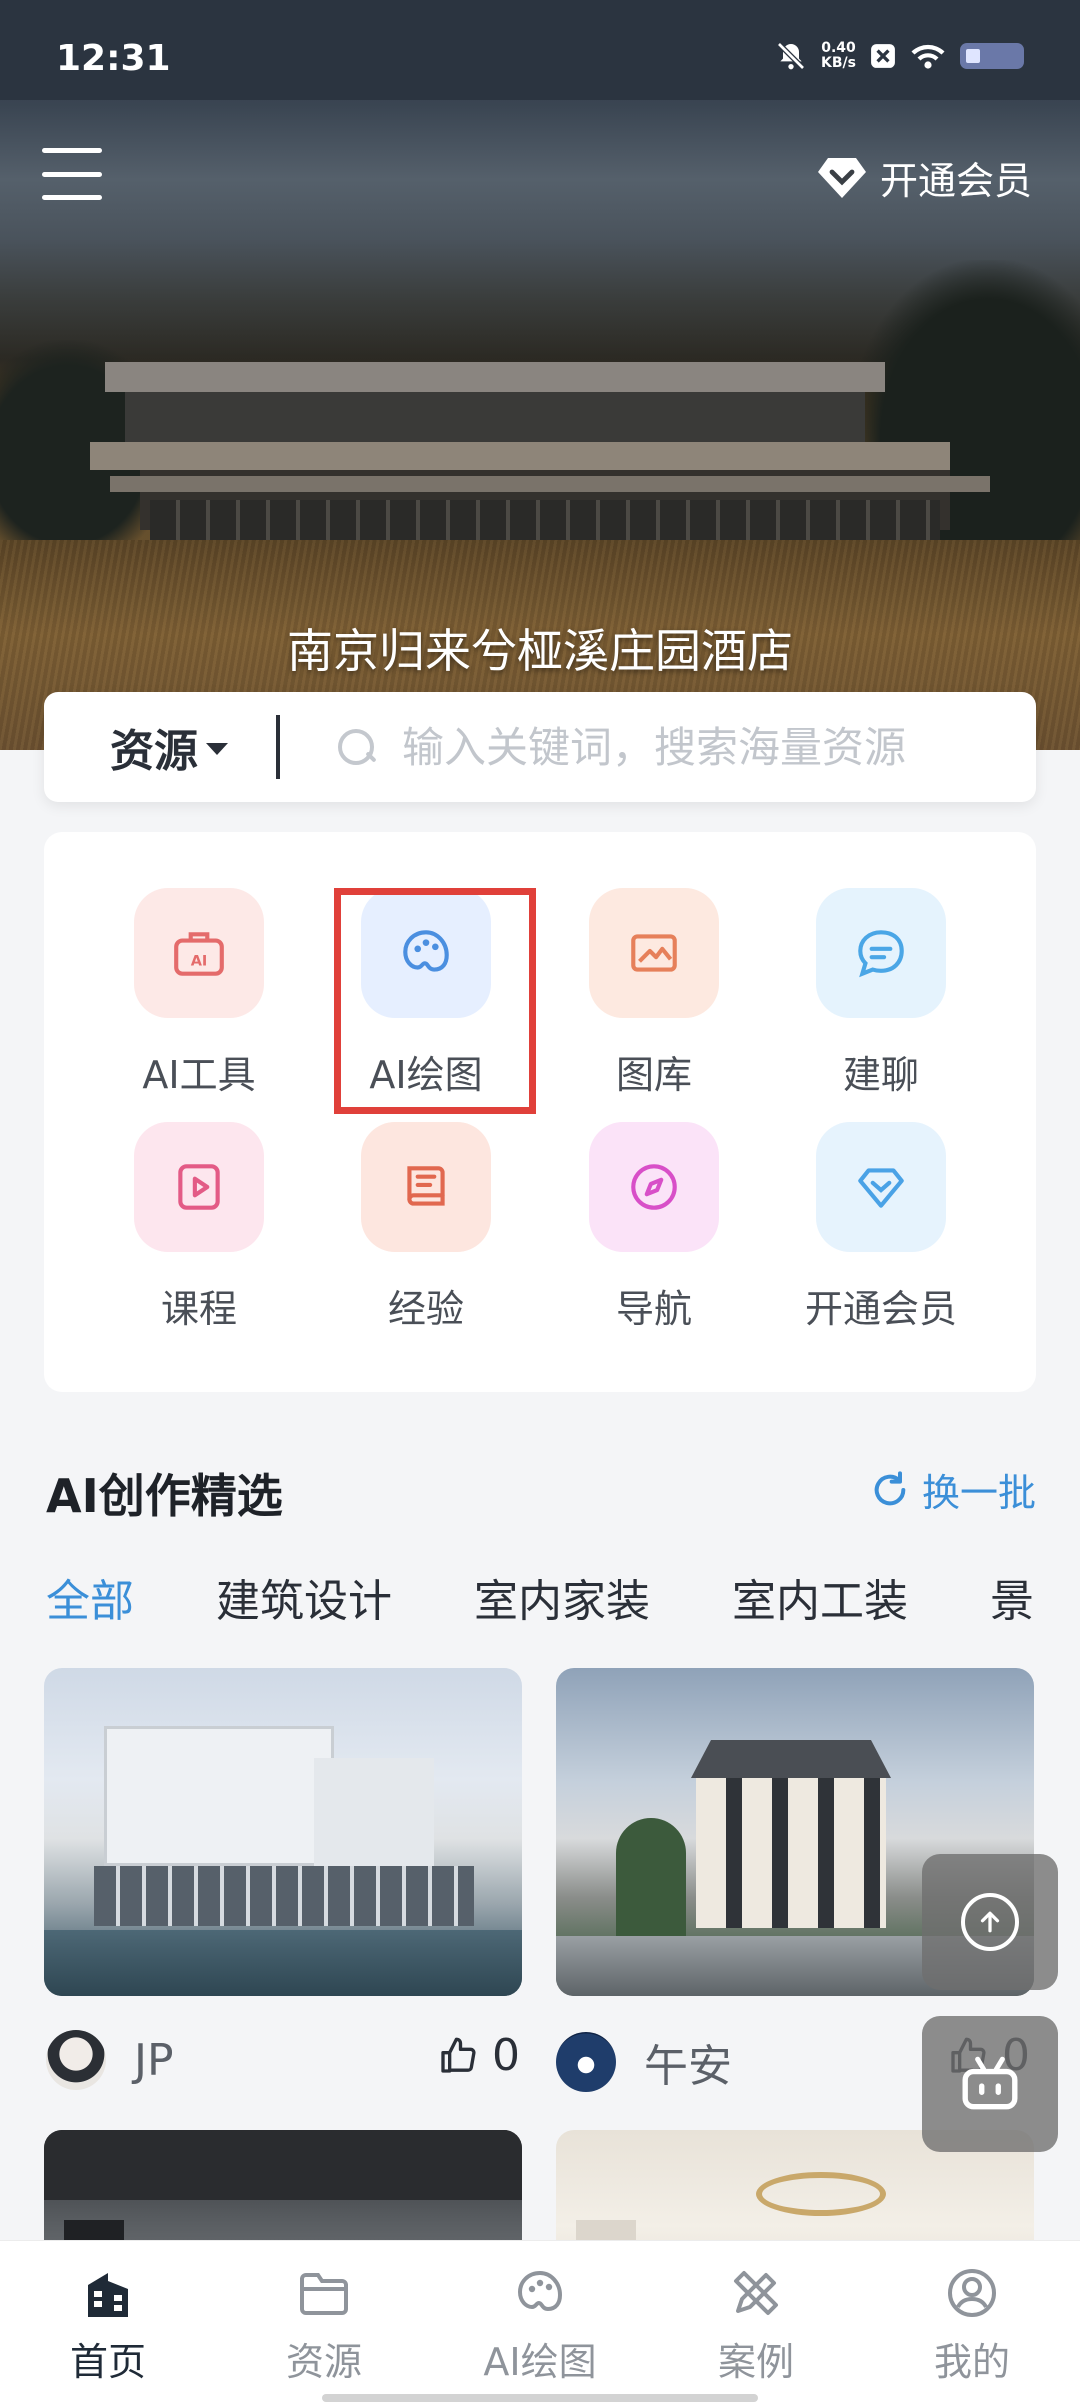 Image resolution: width=1080 pixels, height=2408 pixels. What do you see at coordinates (158, 747) in the screenshot?
I see `search-scope-dropdown: 资源` at bounding box center [158, 747].